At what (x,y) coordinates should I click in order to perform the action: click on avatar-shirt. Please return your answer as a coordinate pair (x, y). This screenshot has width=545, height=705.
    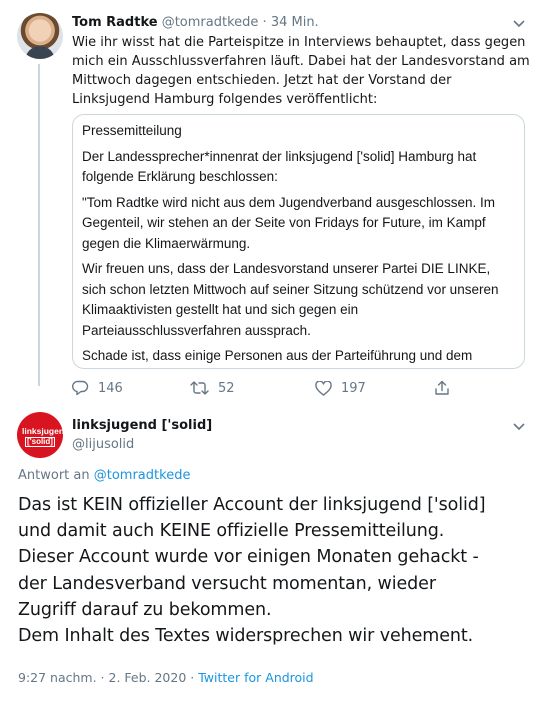
    Looking at the image, I should click on (40, 52).